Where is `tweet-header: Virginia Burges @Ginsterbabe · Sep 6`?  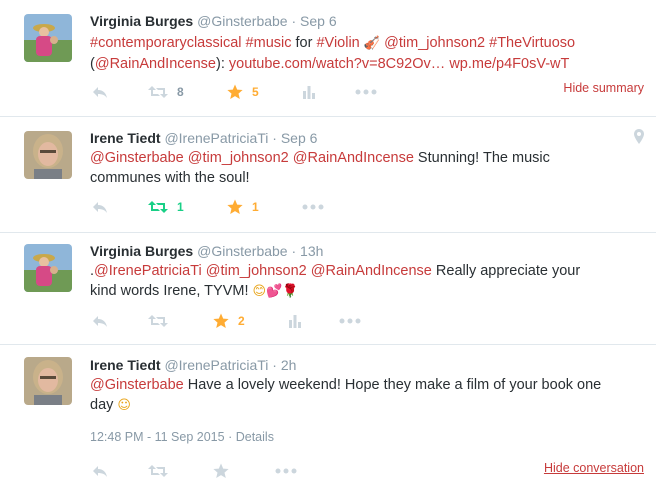
tweet-header: Virginia Burges @Ginsterbabe · Sep 6 is located at coordinates (213, 21).